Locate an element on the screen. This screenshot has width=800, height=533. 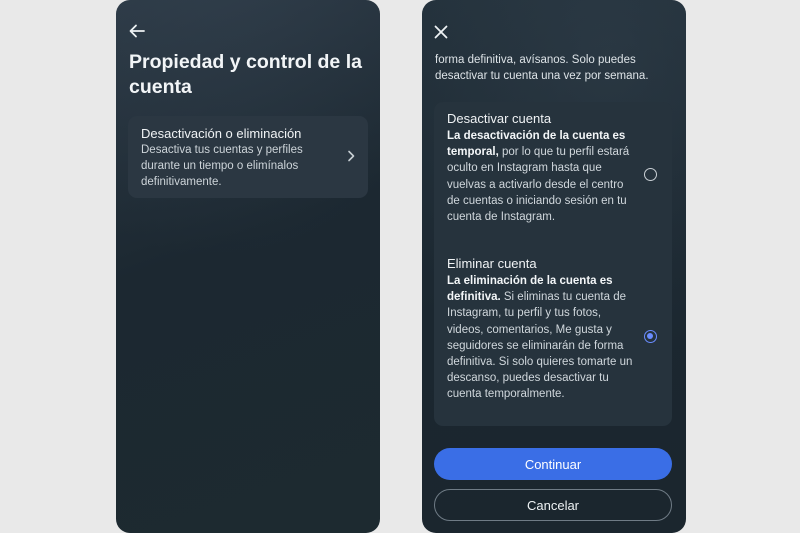
continue-button: Continuar is located at coordinates (553, 464).